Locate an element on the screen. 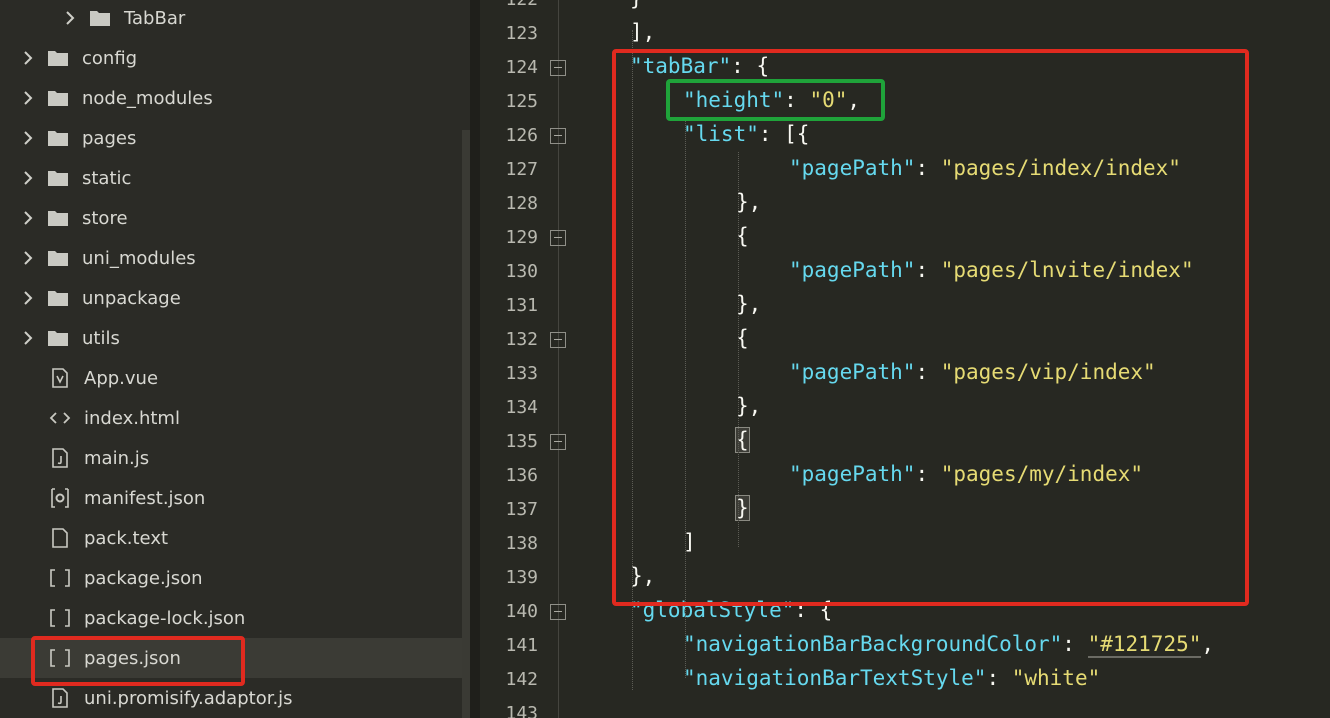 This screenshot has height=718, width=1330. pane-divider is located at coordinates (475, 359).